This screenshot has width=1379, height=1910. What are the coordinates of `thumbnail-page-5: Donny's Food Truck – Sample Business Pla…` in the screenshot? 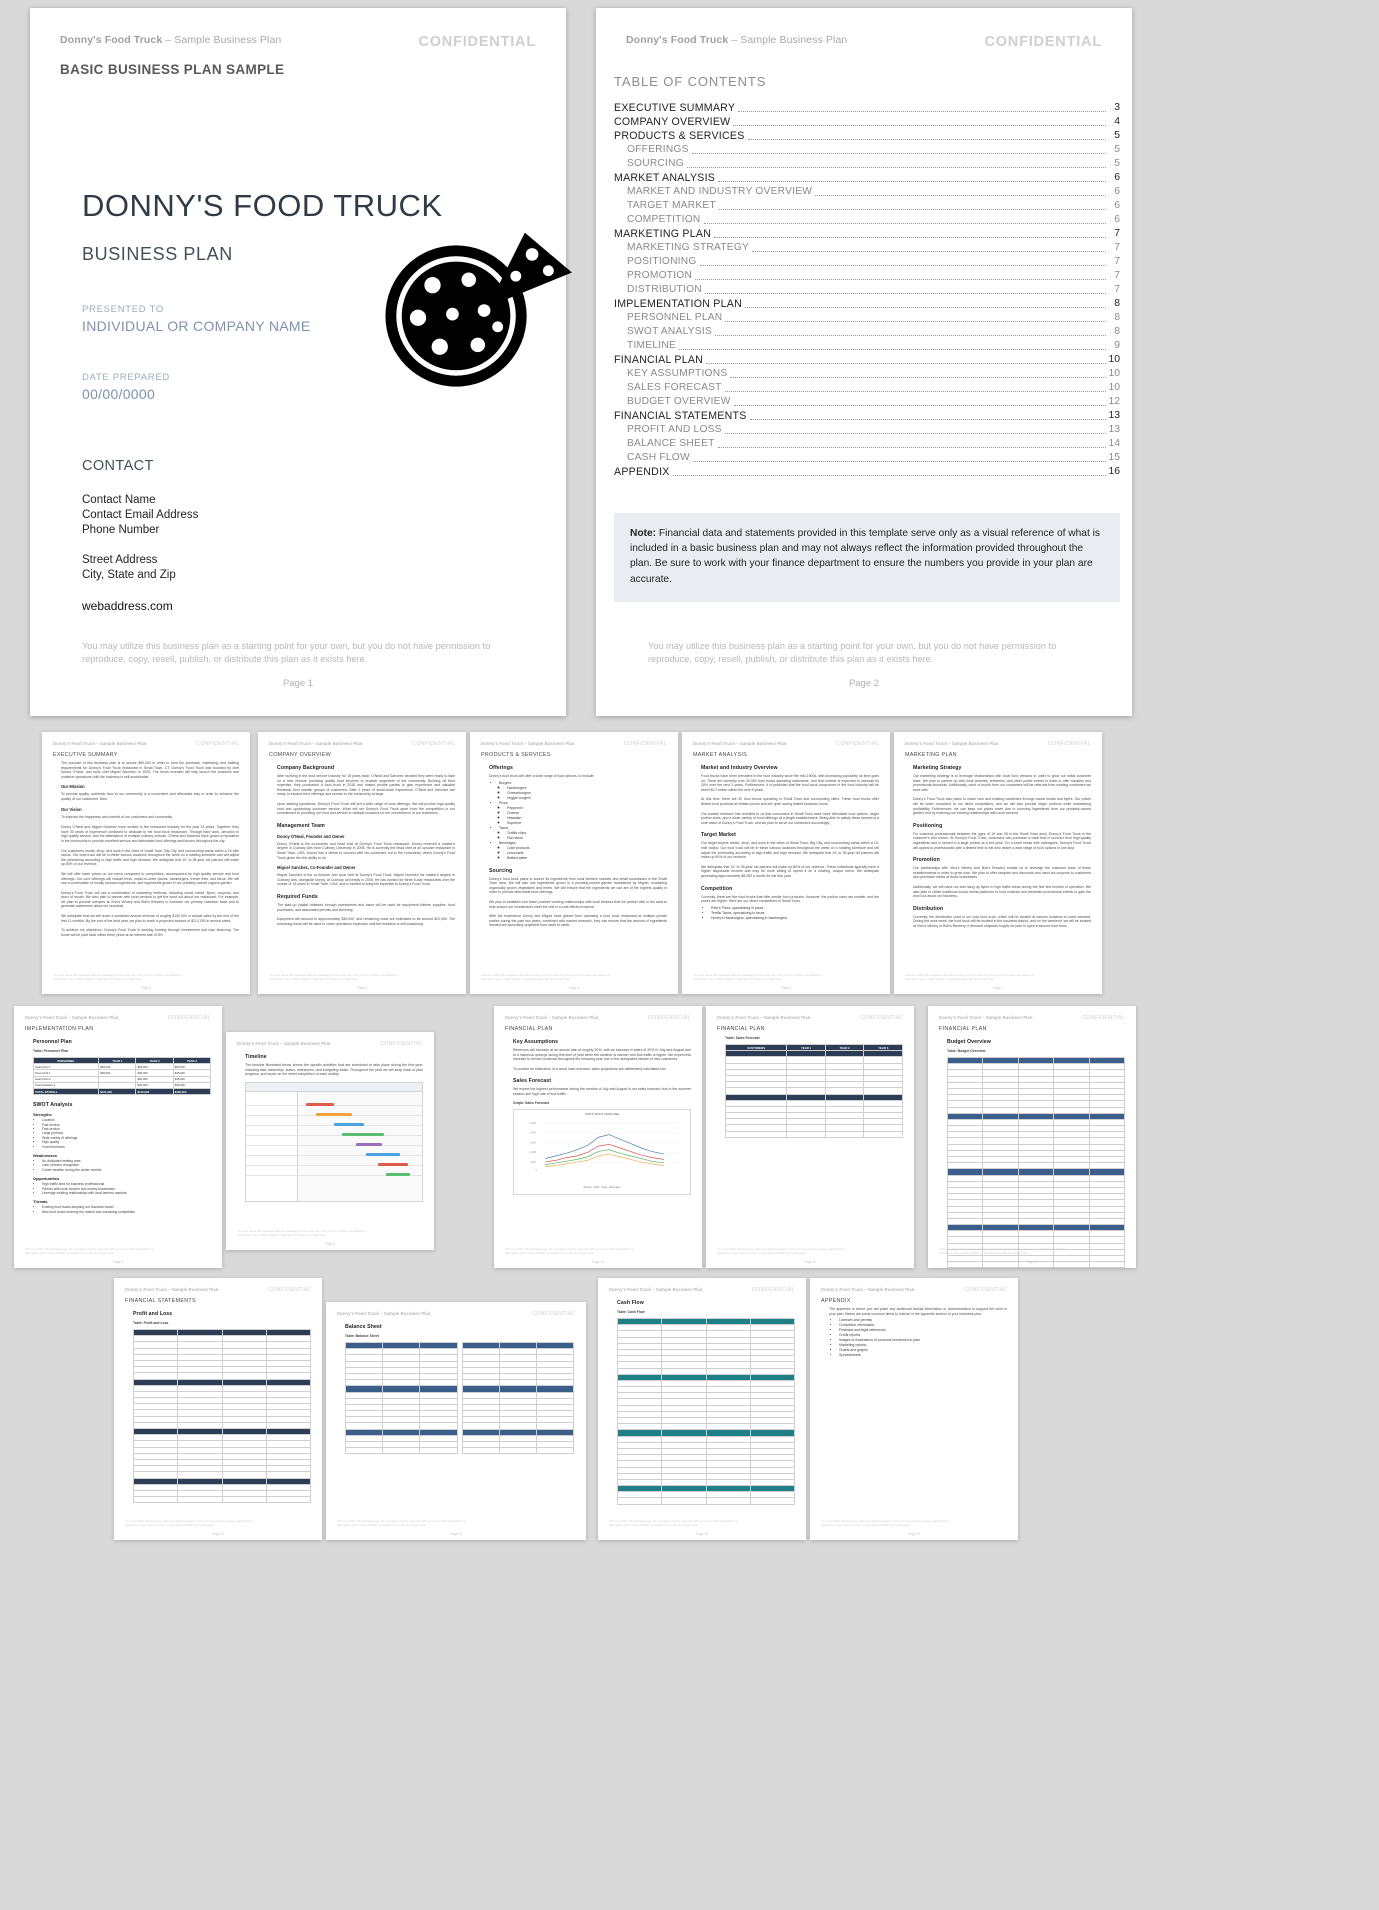 It's located at (574, 863).